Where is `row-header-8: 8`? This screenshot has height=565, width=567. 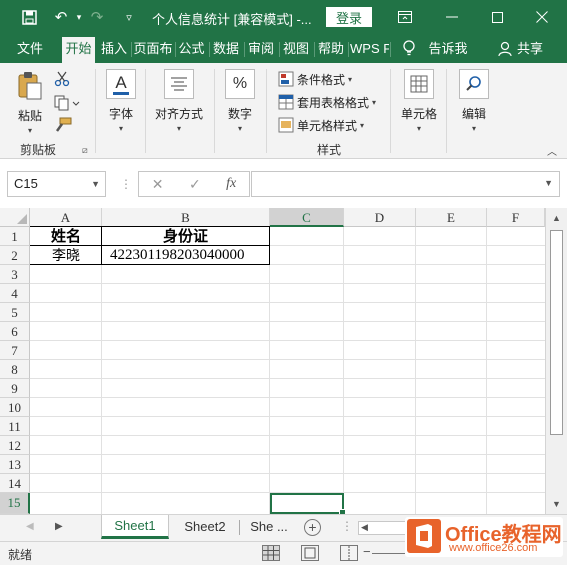 row-header-8: 8 is located at coordinates (15, 369).